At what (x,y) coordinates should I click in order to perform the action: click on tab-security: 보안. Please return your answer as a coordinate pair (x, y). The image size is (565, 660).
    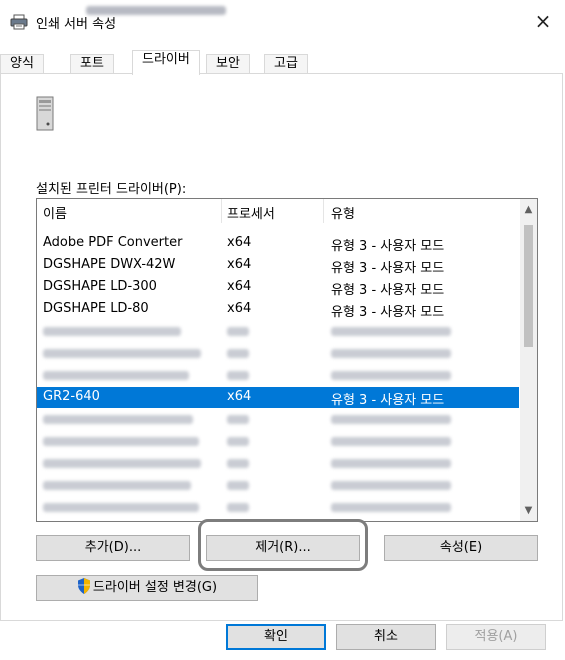
    Looking at the image, I should click on (228, 64).